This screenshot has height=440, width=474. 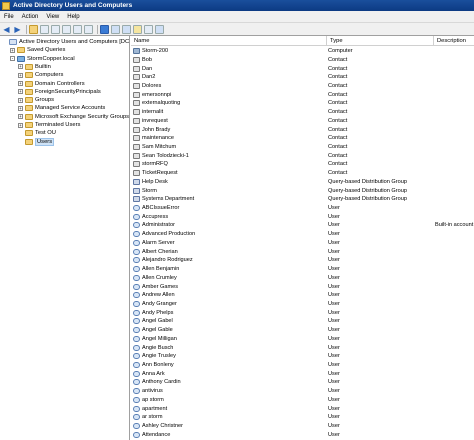 I want to click on list-row: Angel Milligan User, so click(x=302, y=339).